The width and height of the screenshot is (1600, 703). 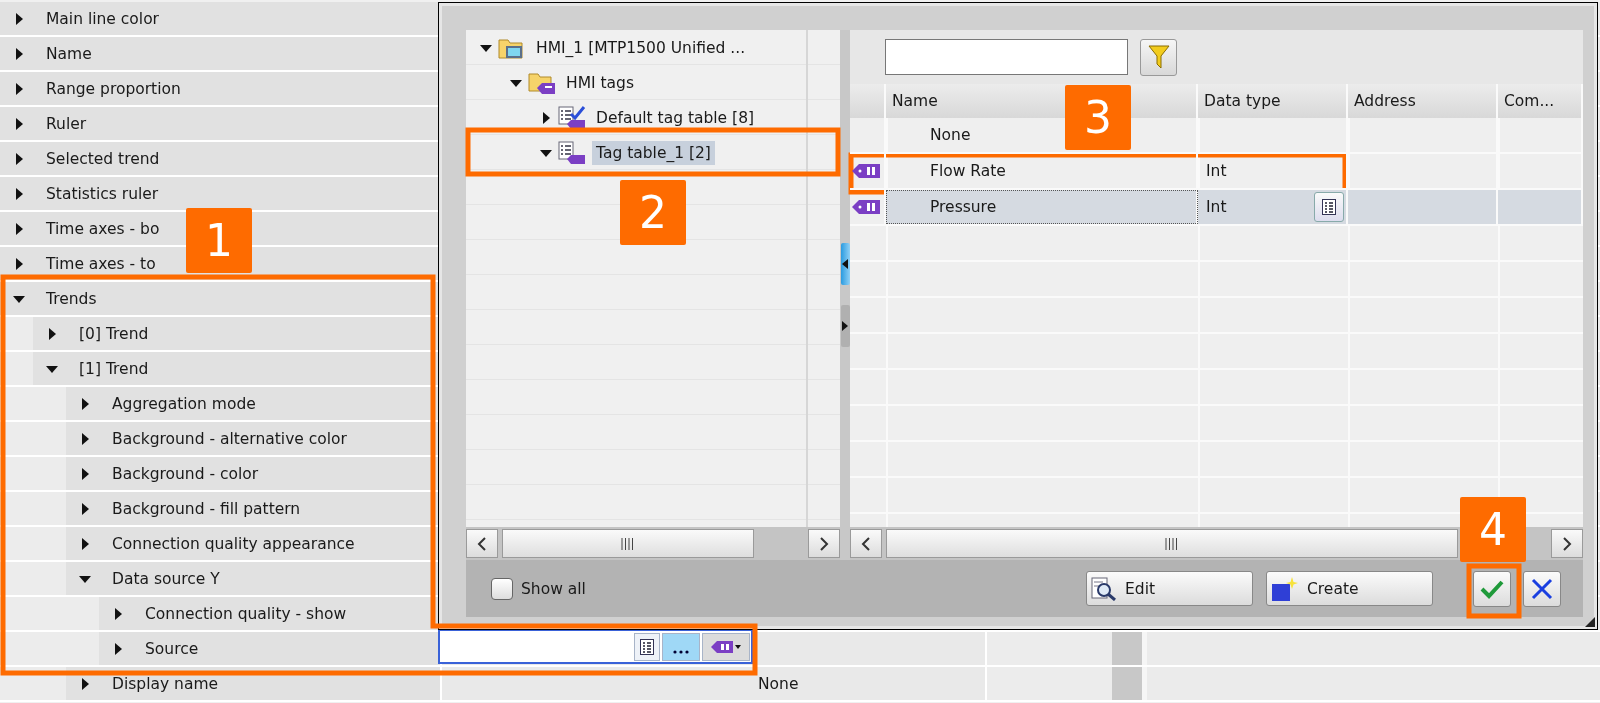 What do you see at coordinates (220, 158) in the screenshot?
I see `property-item: Selected trend` at bounding box center [220, 158].